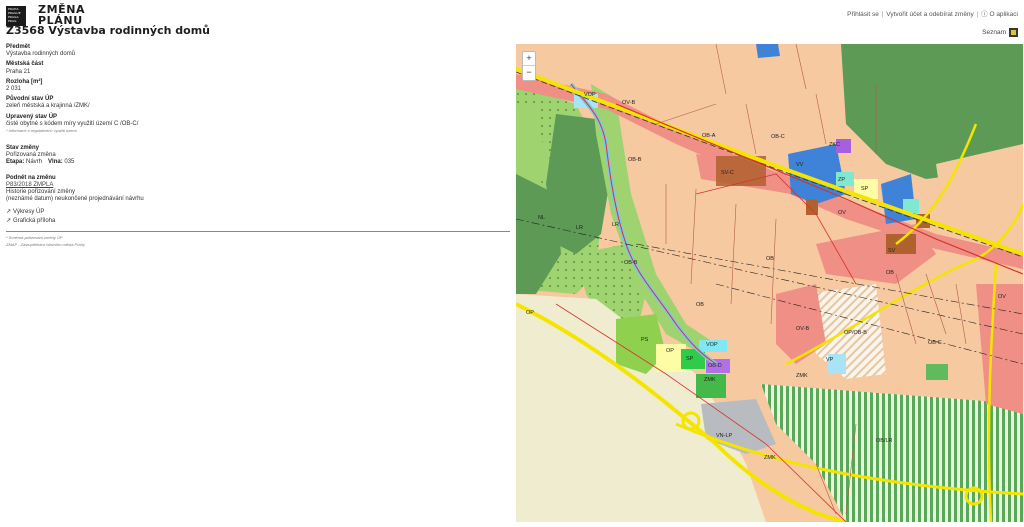 This screenshot has height=527, width=1024. What do you see at coordinates (18, 47) in the screenshot?
I see `subject-label: Předmět` at bounding box center [18, 47].